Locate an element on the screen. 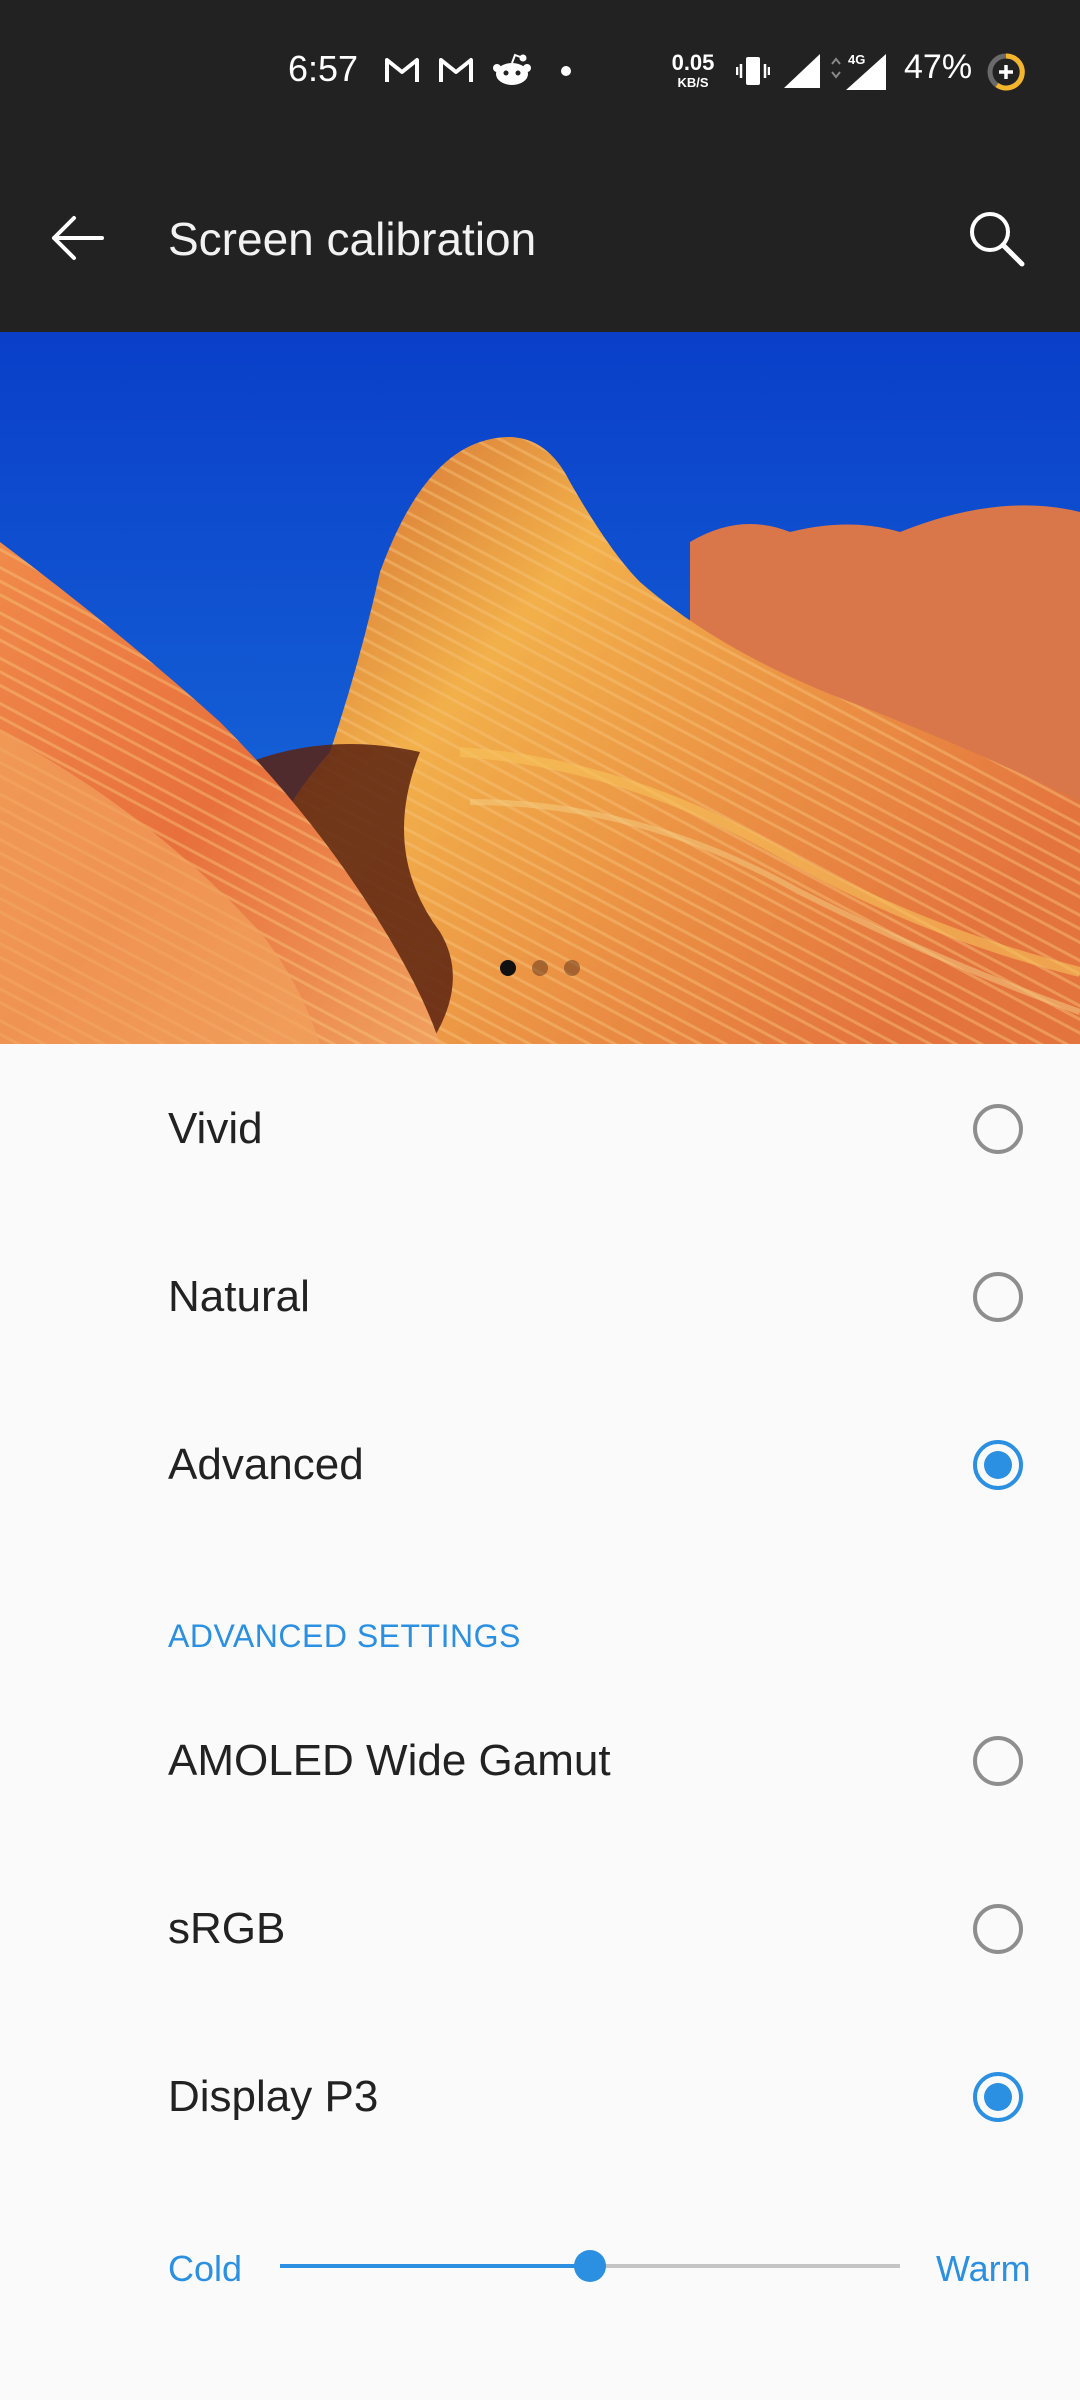 Image resolution: width=1080 pixels, height=2400 pixels. slider-track is located at coordinates (590, 2266).